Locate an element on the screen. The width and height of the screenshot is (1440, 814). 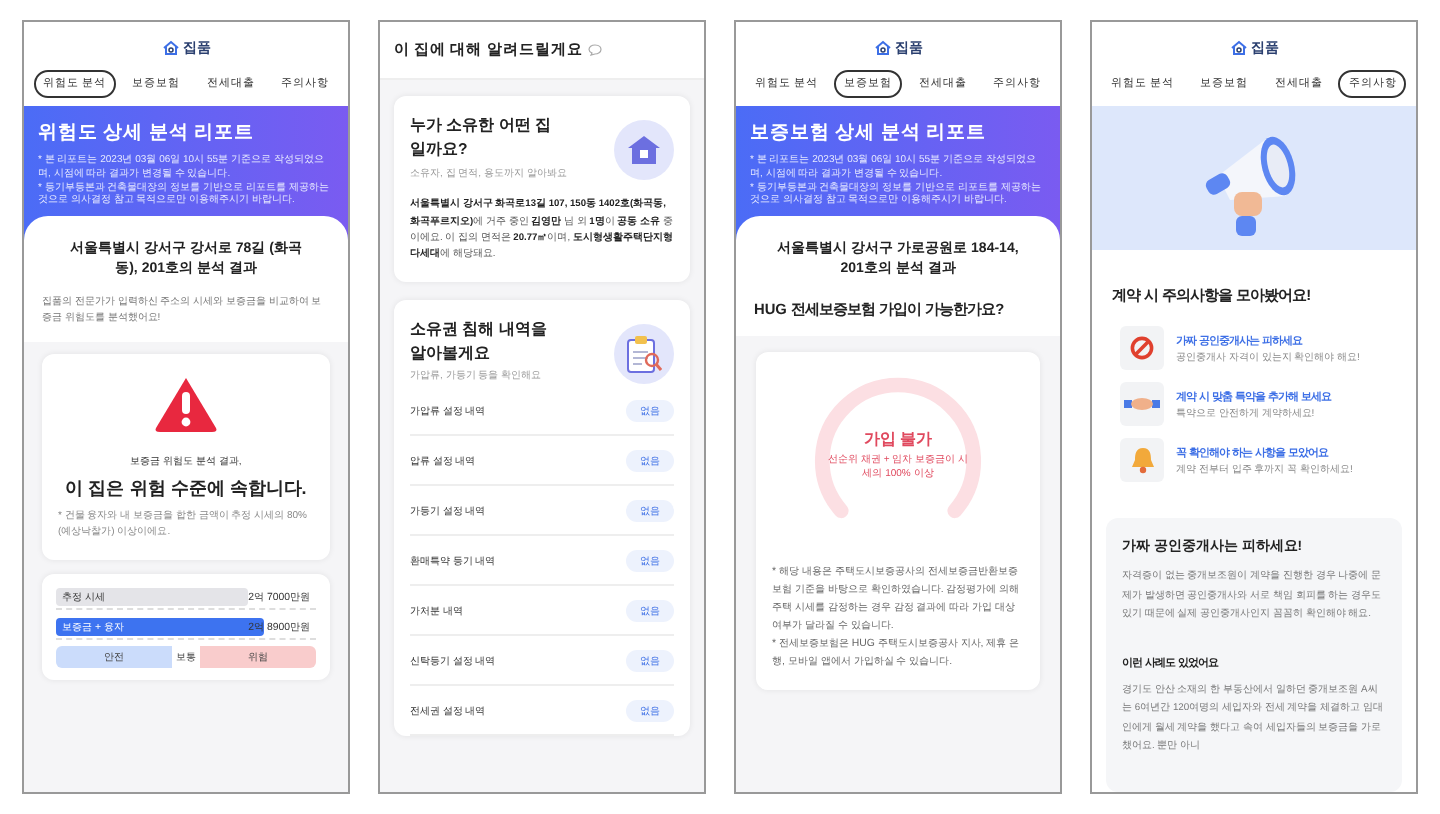
prohibit-icon is located at coordinates (1142, 348).